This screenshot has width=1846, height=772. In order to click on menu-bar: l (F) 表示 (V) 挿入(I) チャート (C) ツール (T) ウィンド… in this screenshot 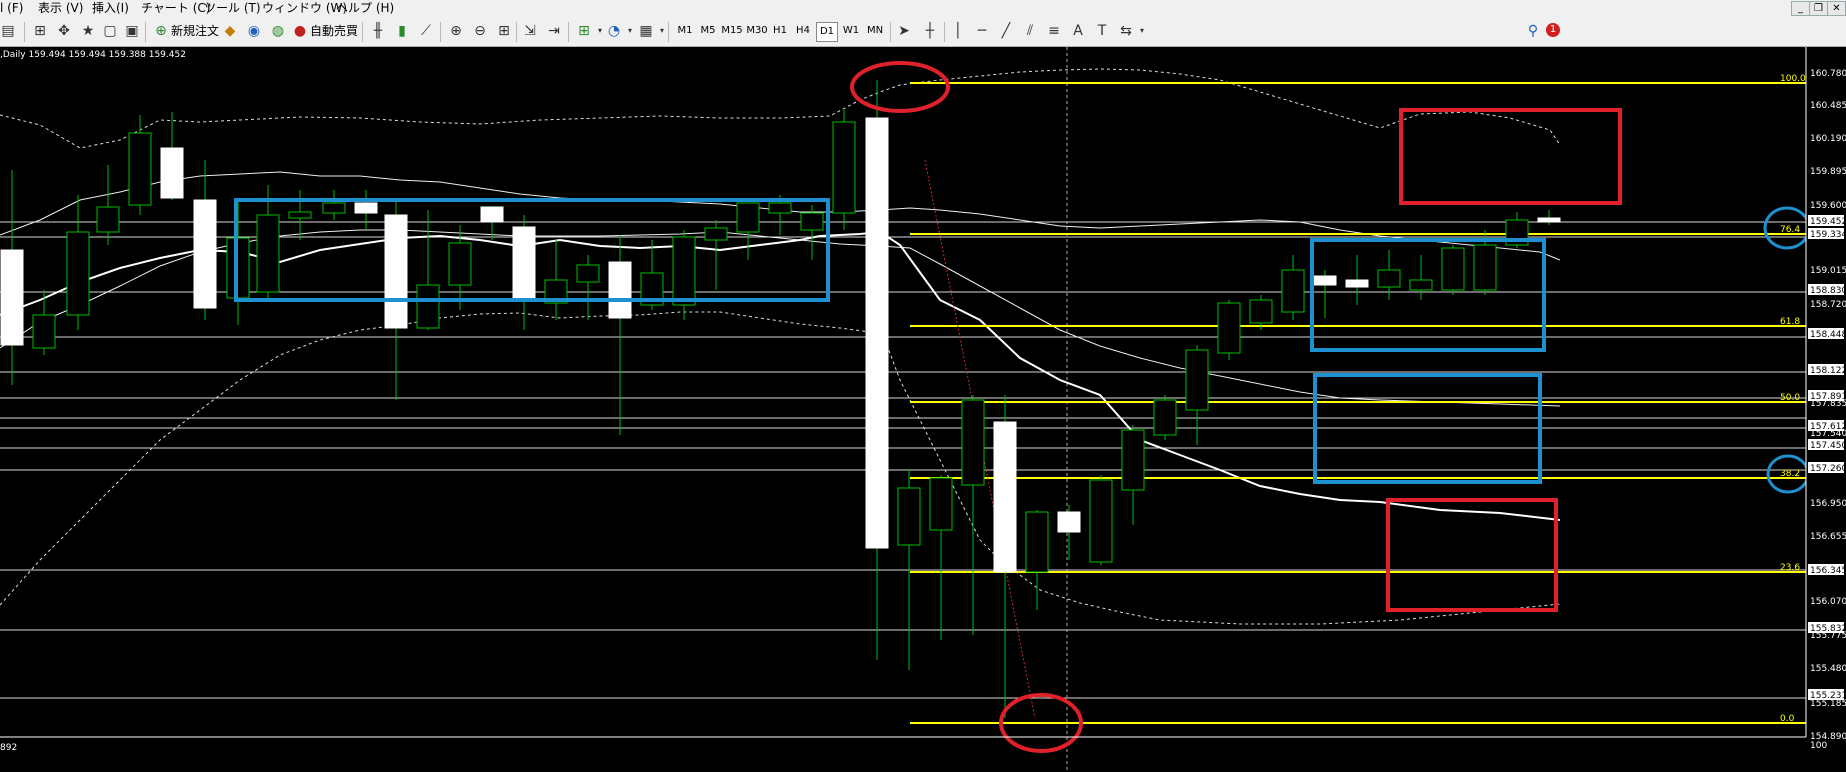, I will do `click(923, 8)`.